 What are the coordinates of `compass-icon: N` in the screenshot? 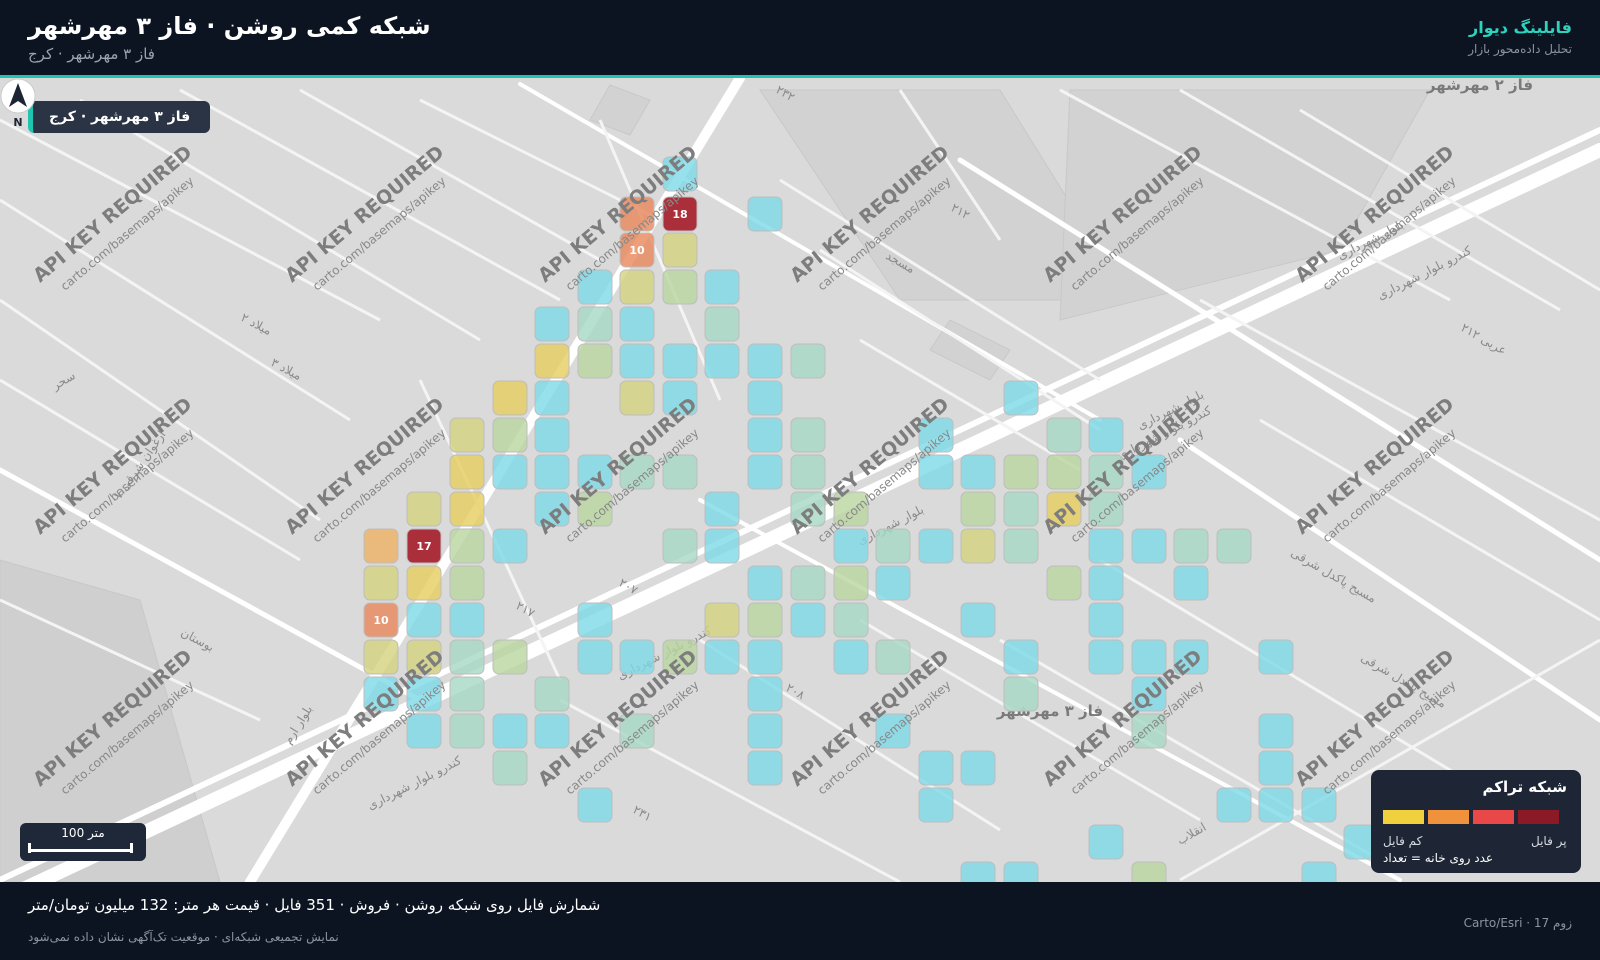 It's located at (18, 103).